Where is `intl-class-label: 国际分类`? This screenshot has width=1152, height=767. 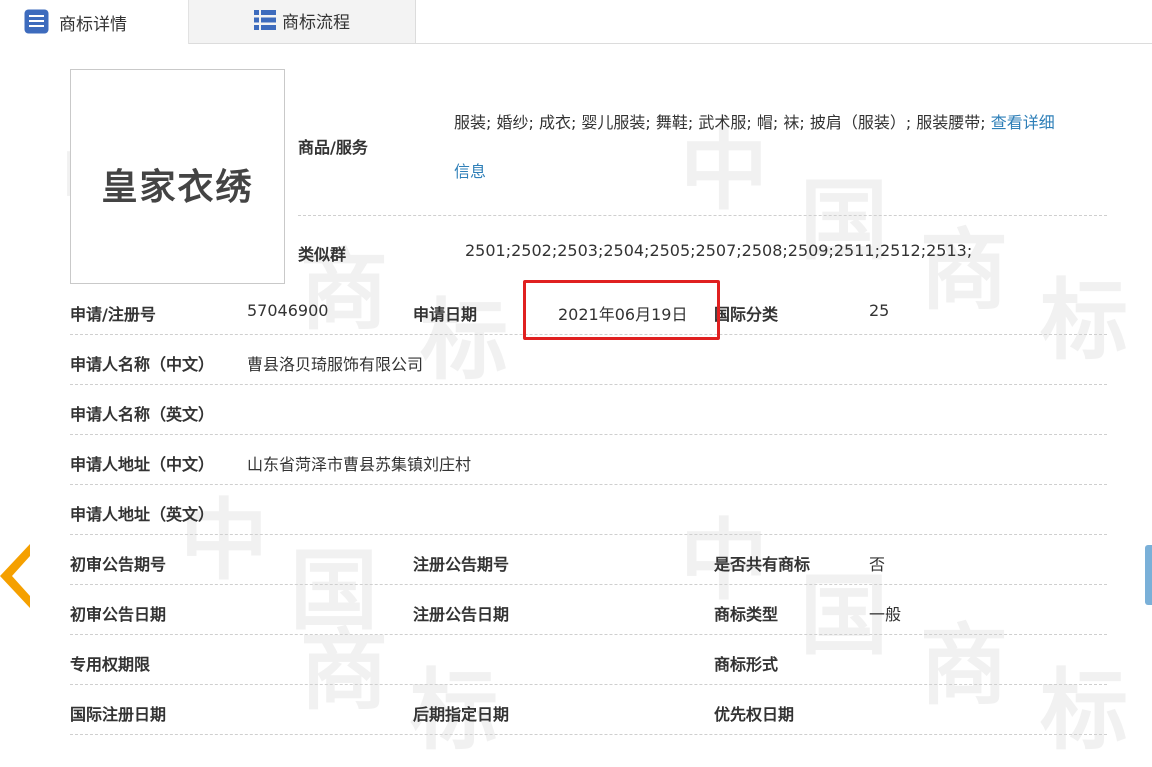 intl-class-label: 国际分类 is located at coordinates (746, 314).